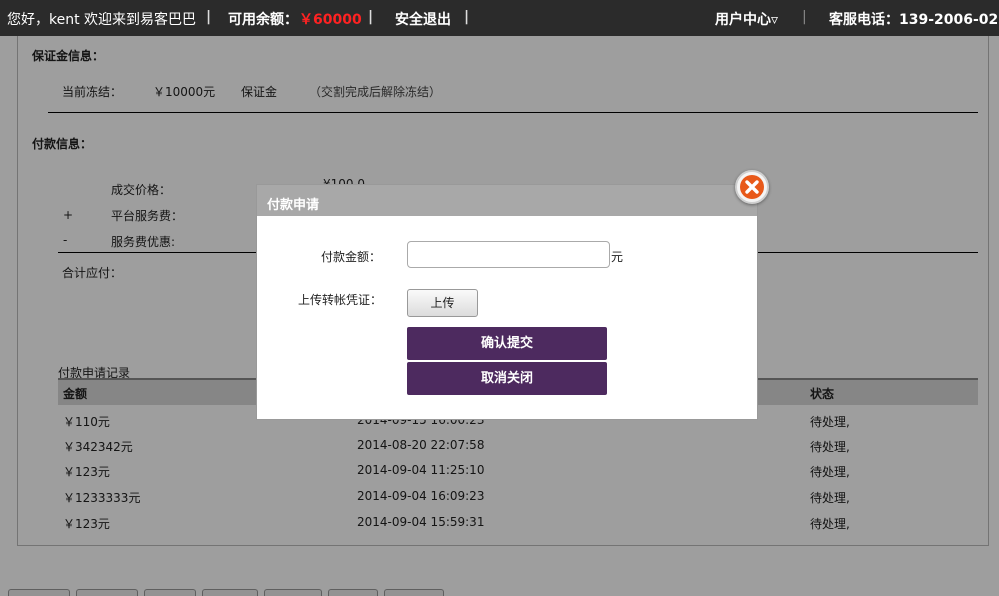 The image size is (999, 596). I want to click on cancel-close-button: 取消关闭, so click(507, 378).